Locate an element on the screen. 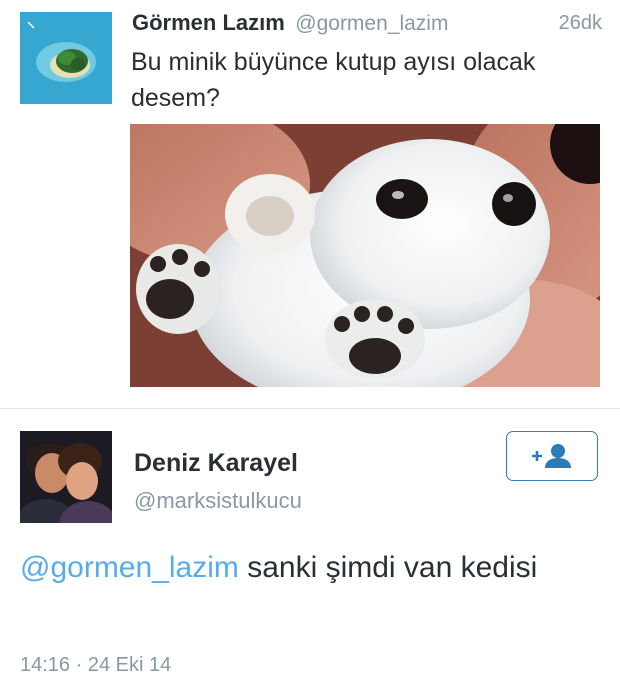 The image size is (620, 677). reply-text: @gormen_lazim sanki şimdi van kedisi is located at coordinates (310, 568).